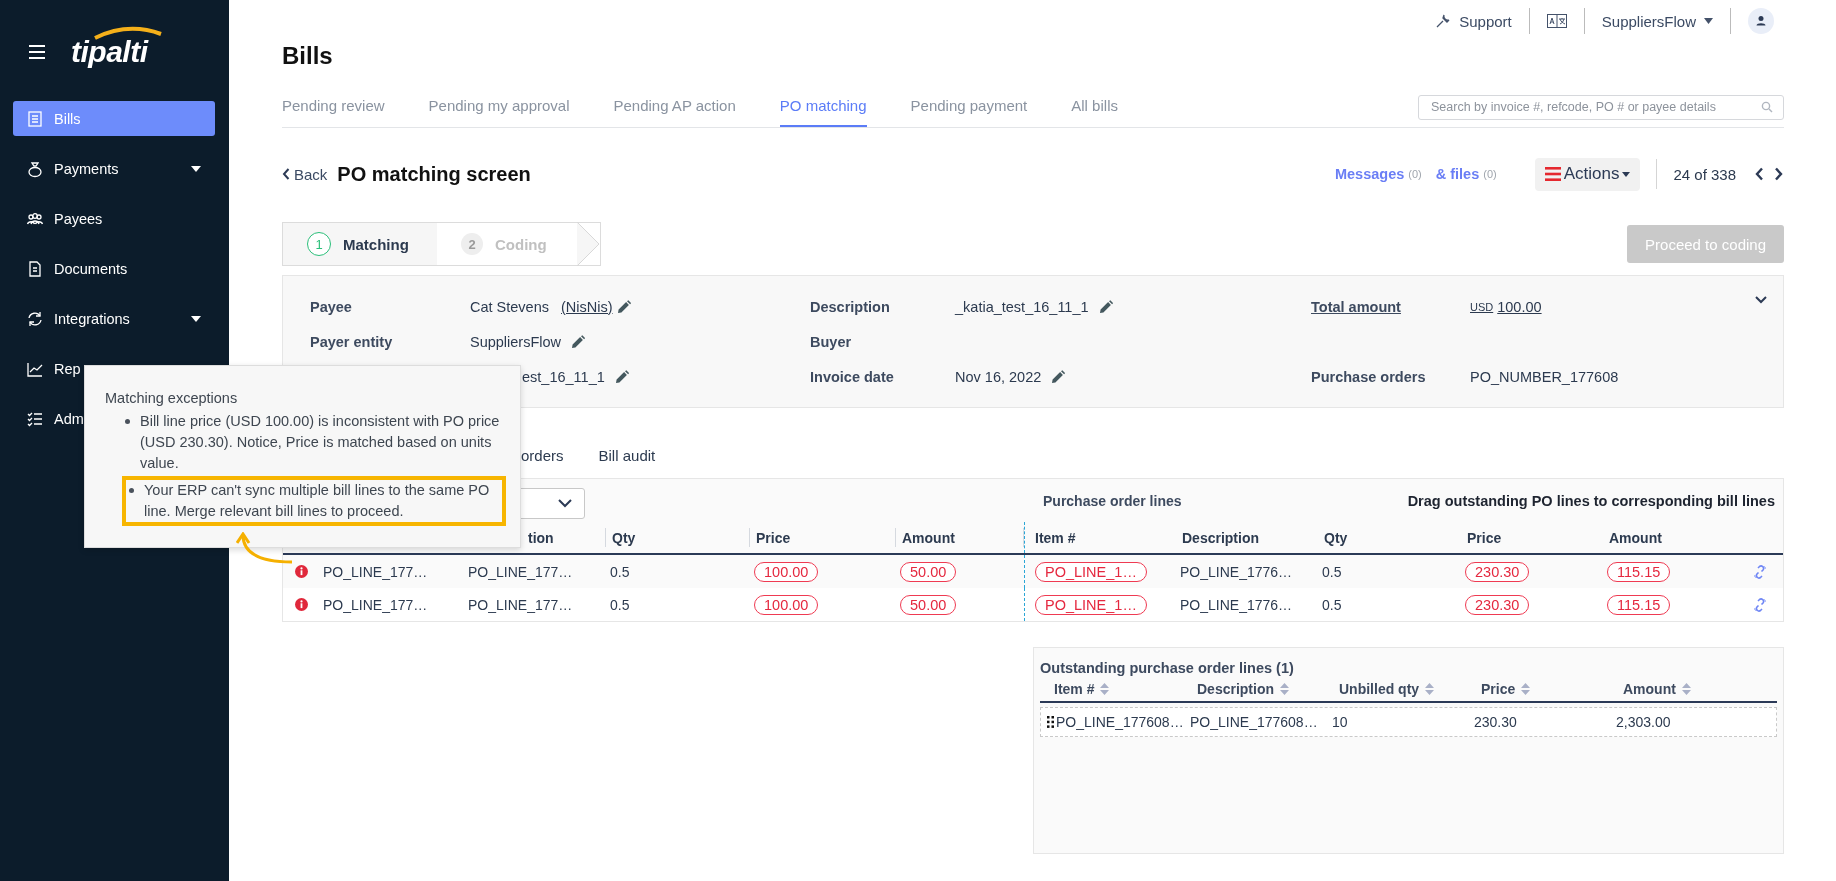 This screenshot has width=1836, height=881. Describe the element at coordinates (1022, 306) in the screenshot. I see `field-value: _katia_test_16_11_1` at that location.